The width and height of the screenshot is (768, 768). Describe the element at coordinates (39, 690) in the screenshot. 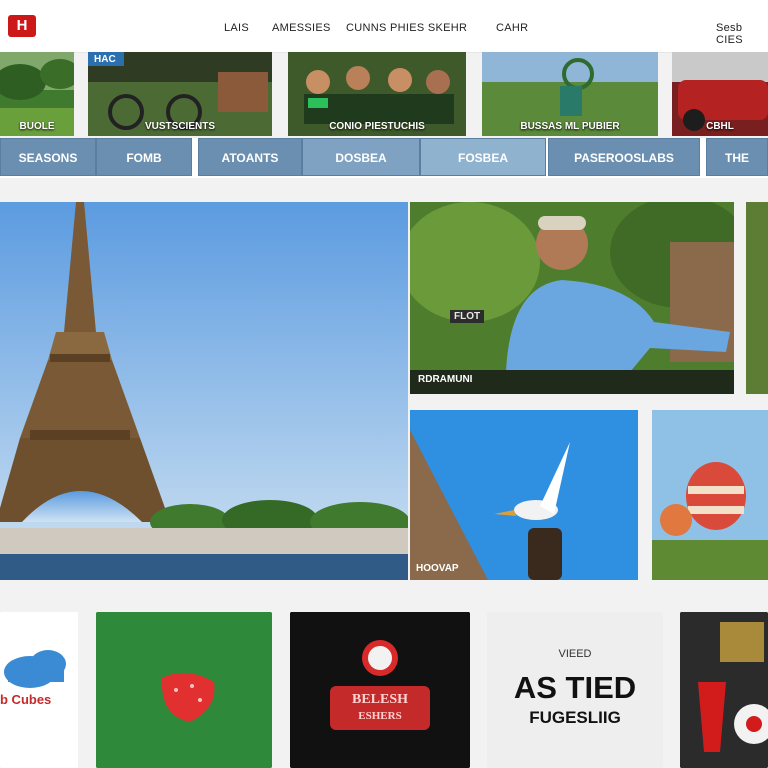

I see `tile-cubes: b Cubes` at that location.